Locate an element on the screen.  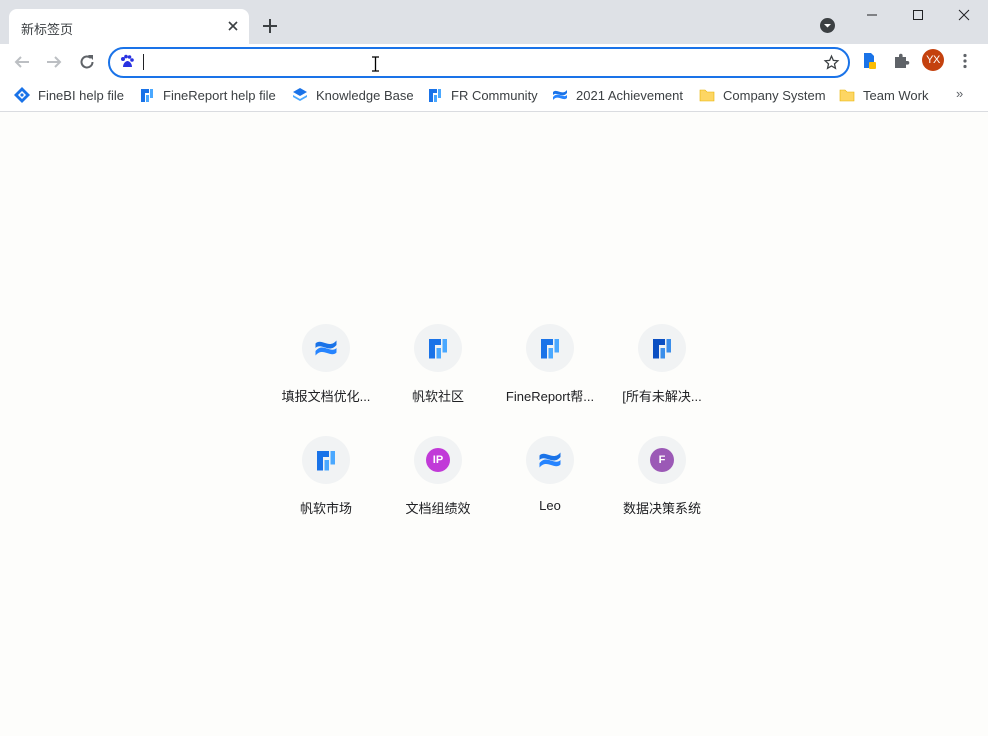
bookmark-finebi-help: FineBI help file is located at coordinates (69, 95).